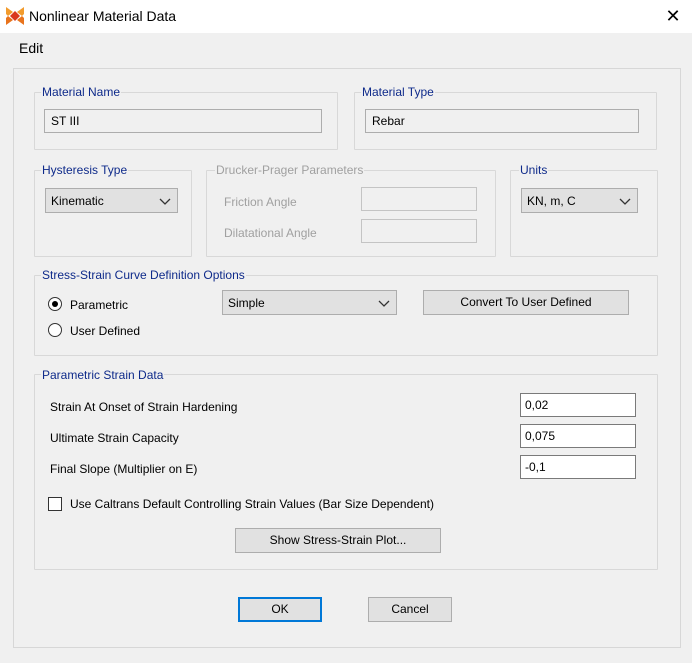 This screenshot has width=695, height=663. I want to click on close-button: ✕, so click(673, 16).